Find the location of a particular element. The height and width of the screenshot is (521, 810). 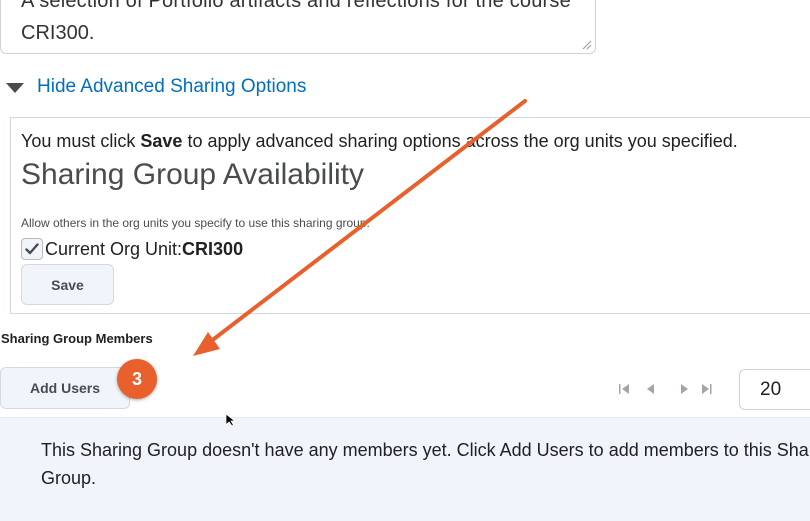

sharing-group-members-label: Sharing Group Members is located at coordinates (77, 338).